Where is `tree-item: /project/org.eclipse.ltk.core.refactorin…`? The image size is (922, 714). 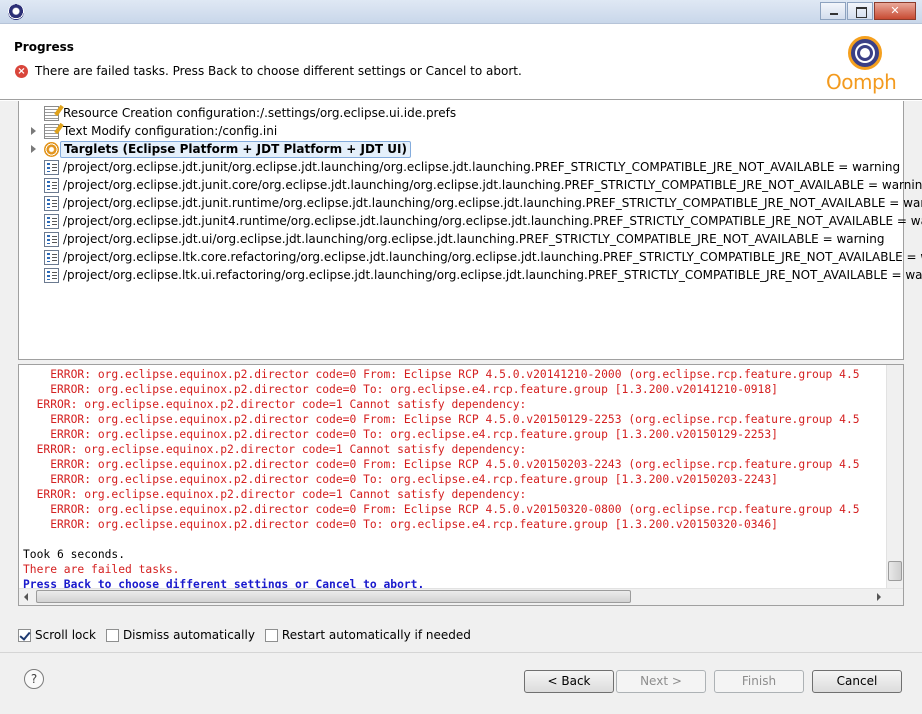 tree-item: /project/org.eclipse.ltk.core.refactorin… is located at coordinates (470, 257).